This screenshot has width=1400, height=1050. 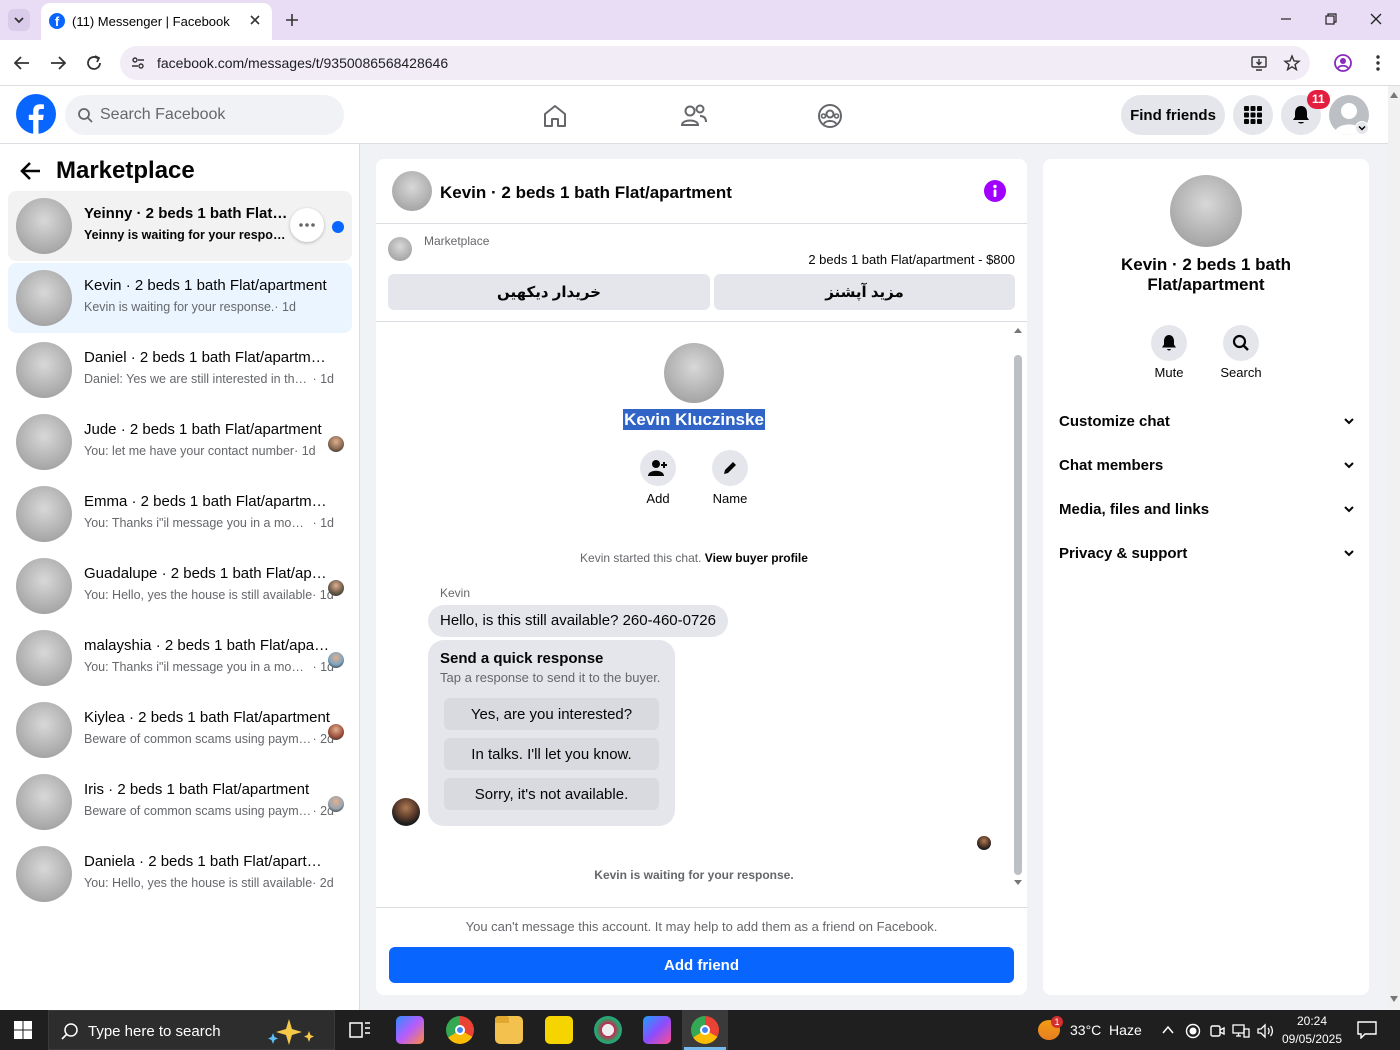 I want to click on quick-response-not-available-button: Sorry, it's not available., so click(x=551, y=794).